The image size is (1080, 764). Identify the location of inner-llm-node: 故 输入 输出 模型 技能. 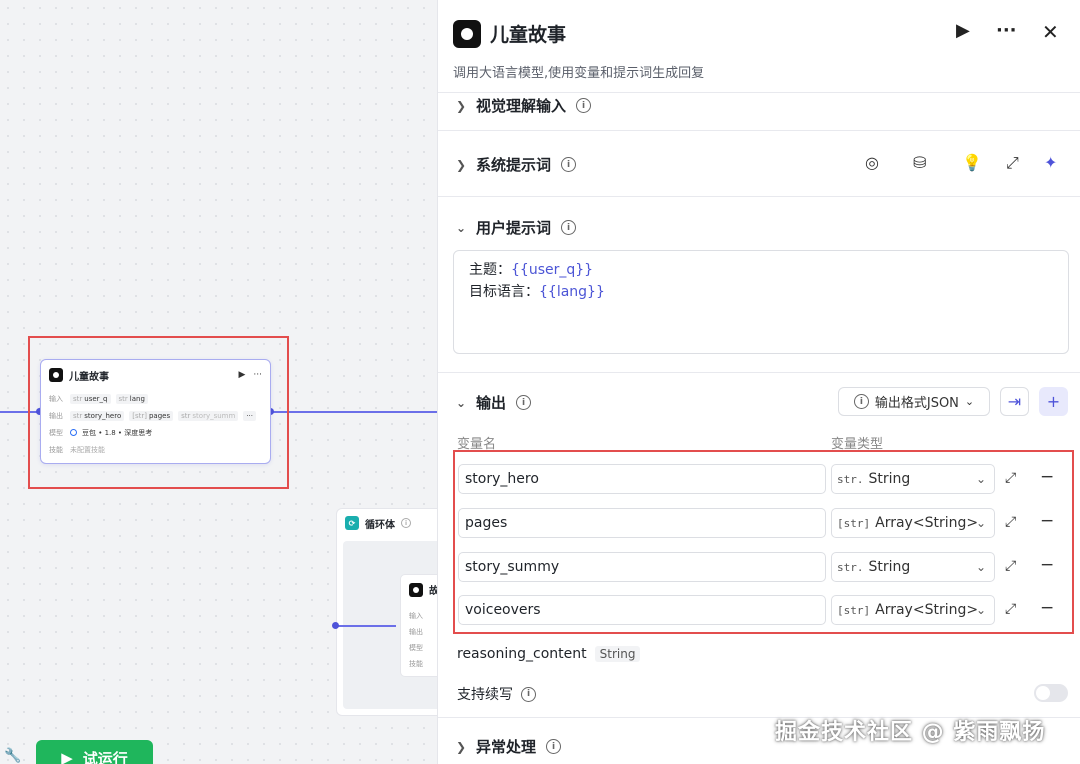
(418, 625).